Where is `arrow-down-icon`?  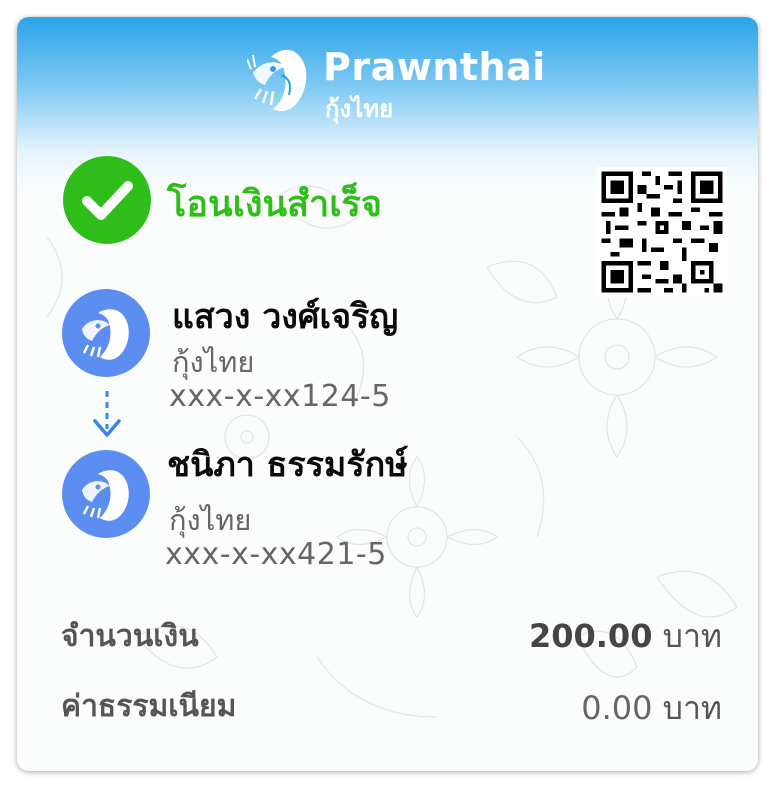 arrow-down-icon is located at coordinates (107, 414).